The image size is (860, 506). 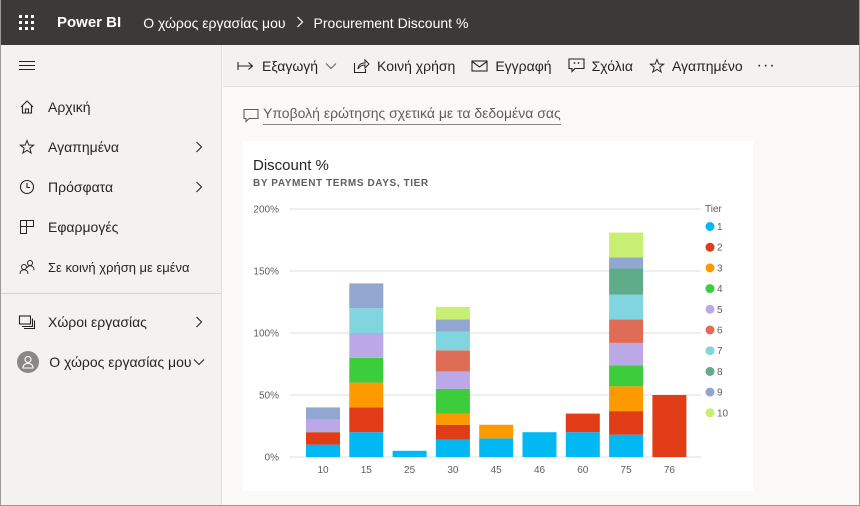 What do you see at coordinates (251, 115) in the screenshot?
I see `qna-chat-icon` at bounding box center [251, 115].